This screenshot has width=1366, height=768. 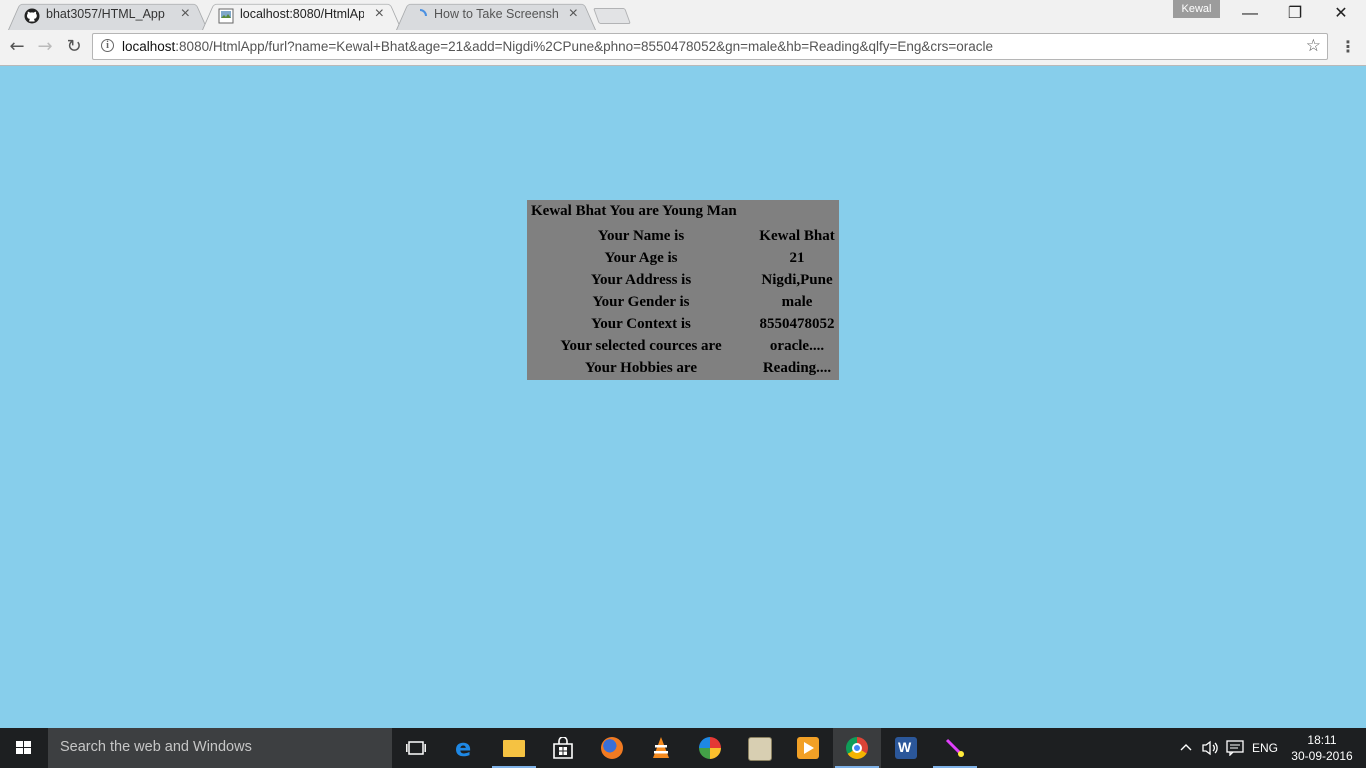 What do you see at coordinates (1235, 748) in the screenshot?
I see `notifications-icon` at bounding box center [1235, 748].